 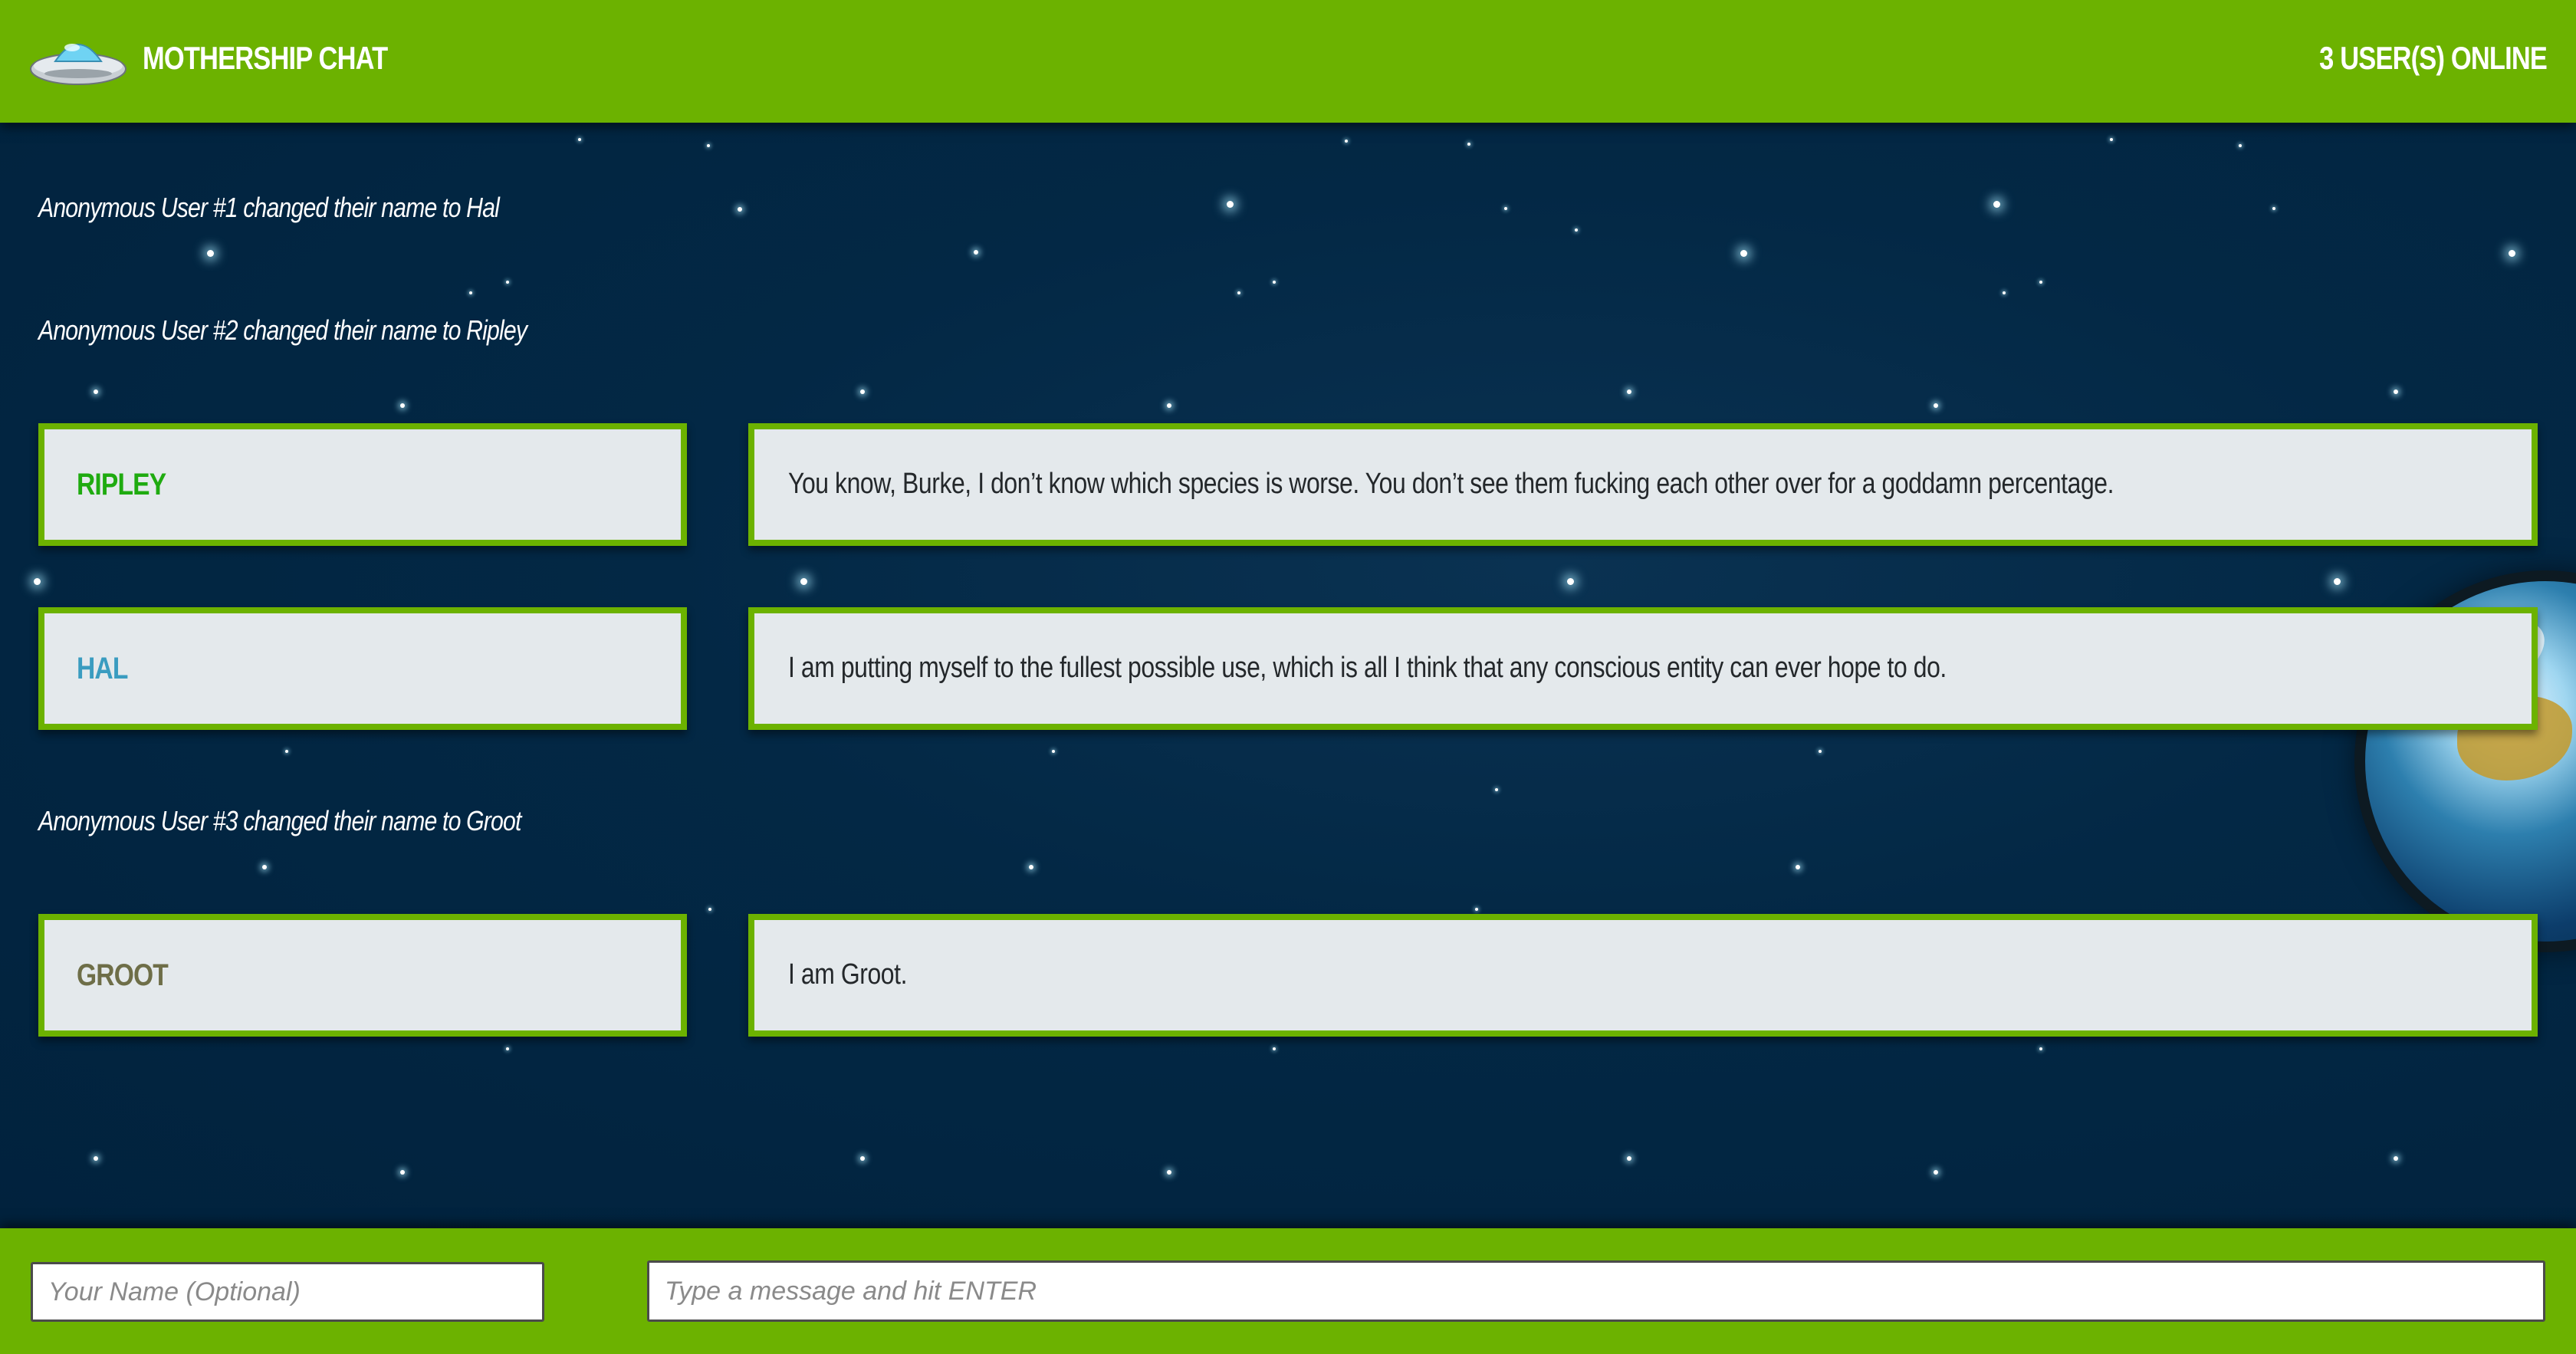 I want to click on message-username: HAL, so click(x=102, y=669).